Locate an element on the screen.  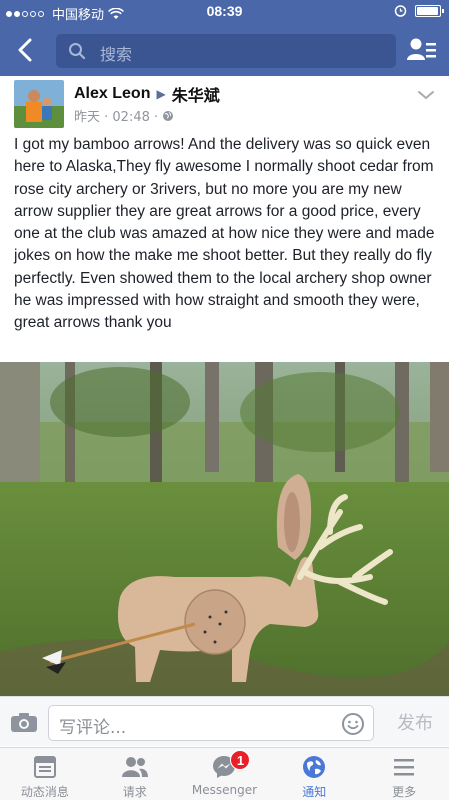
tab-label: 更多 is located at coordinates (404, 792).